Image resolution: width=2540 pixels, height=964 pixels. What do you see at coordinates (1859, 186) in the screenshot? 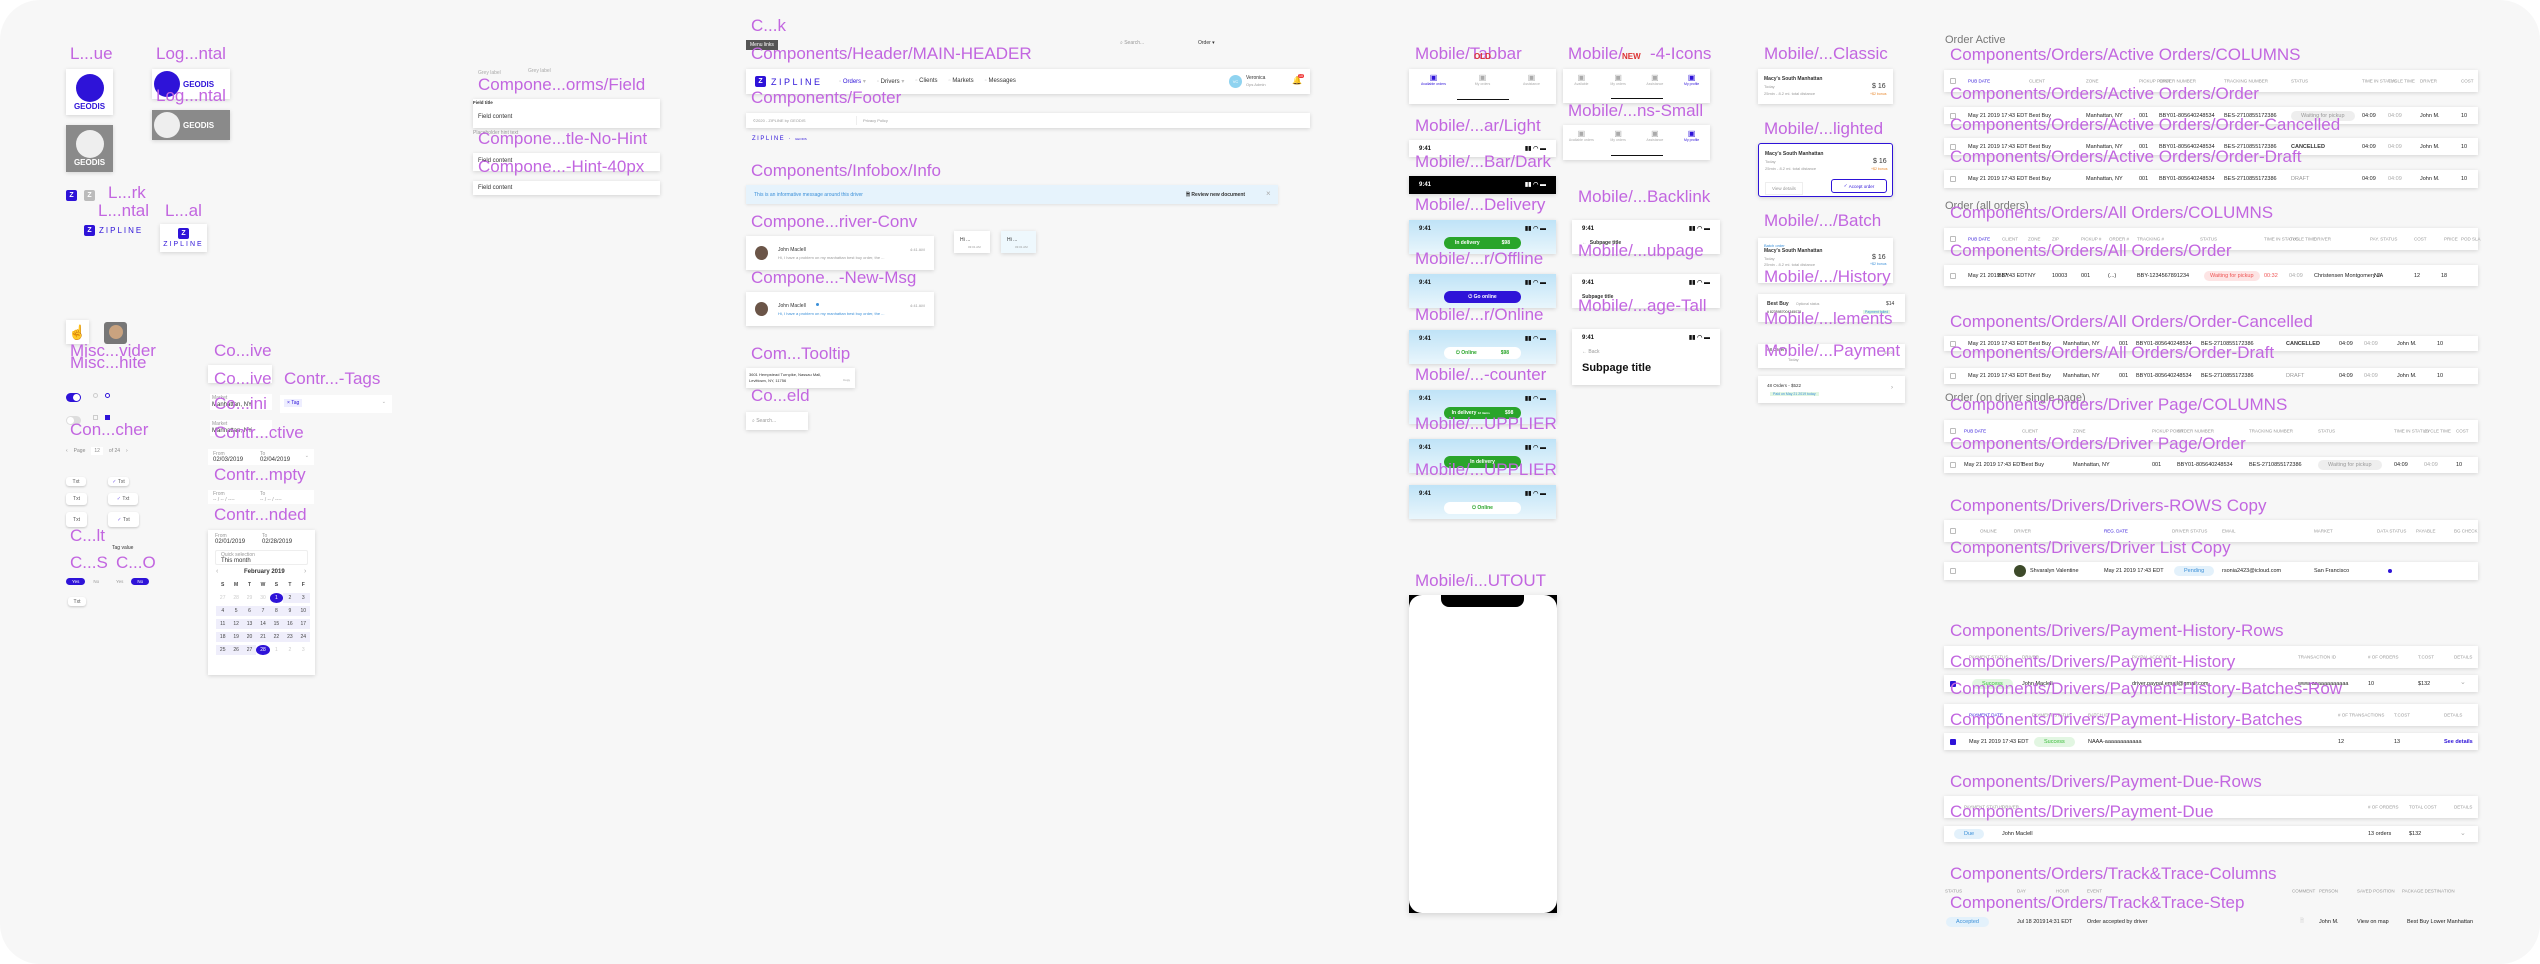
I see `accept-order-button: ✓ Accept order` at bounding box center [1859, 186].